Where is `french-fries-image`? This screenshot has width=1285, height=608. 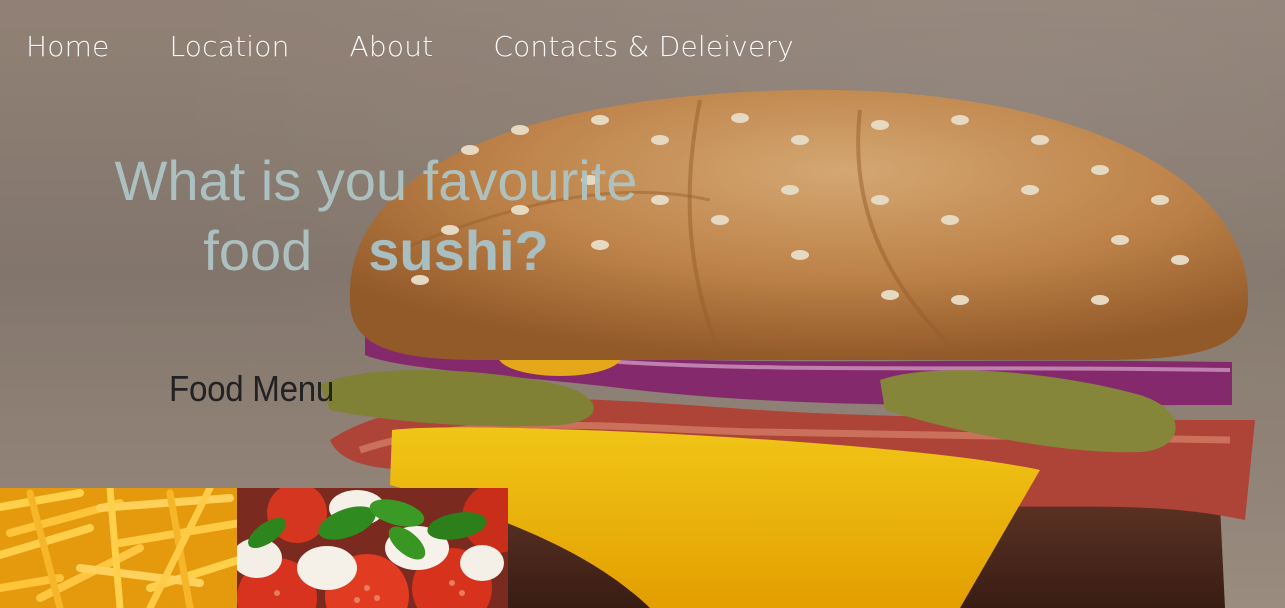
french-fries-image is located at coordinates (118, 548).